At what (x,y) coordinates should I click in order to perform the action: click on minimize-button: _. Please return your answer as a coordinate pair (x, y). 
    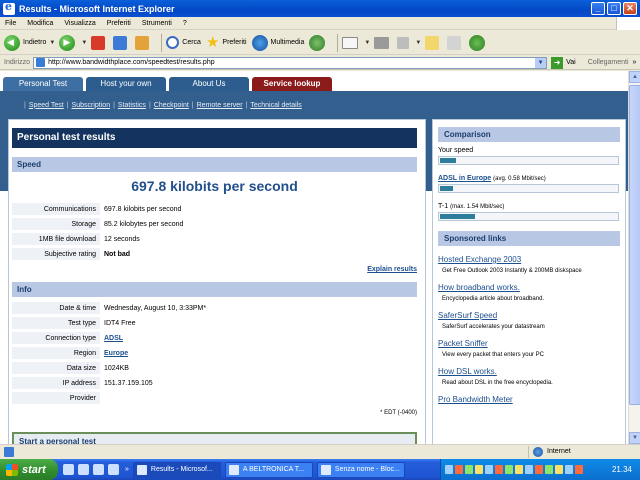
    Looking at the image, I should click on (598, 8).